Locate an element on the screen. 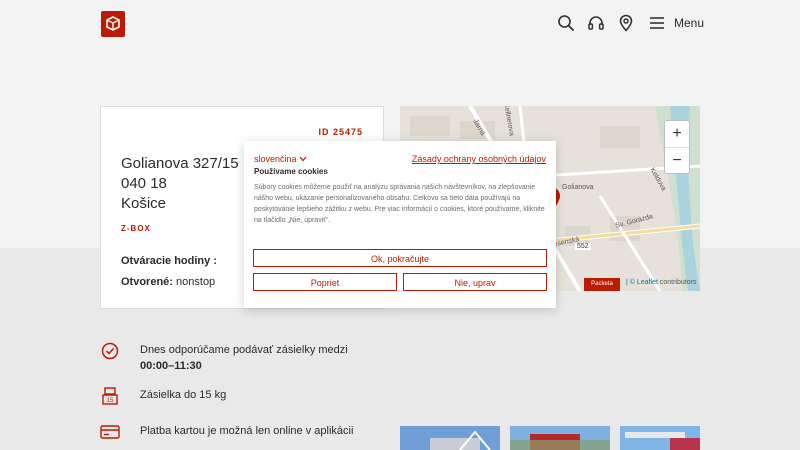  search-icon is located at coordinates (566, 23).